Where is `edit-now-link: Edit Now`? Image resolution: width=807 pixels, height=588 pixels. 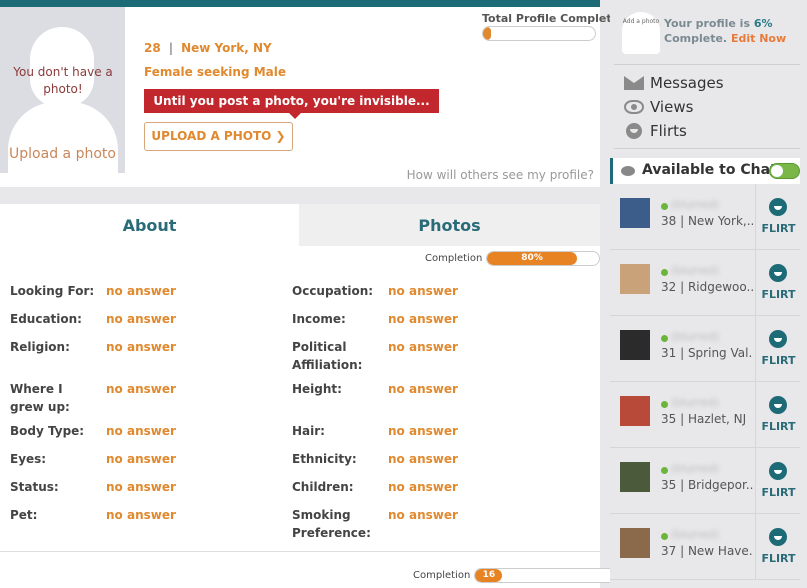 edit-now-link: Edit Now is located at coordinates (758, 38).